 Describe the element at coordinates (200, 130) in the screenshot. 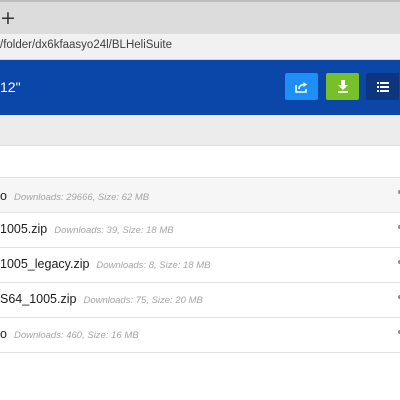

I see `folder-toolbar` at that location.